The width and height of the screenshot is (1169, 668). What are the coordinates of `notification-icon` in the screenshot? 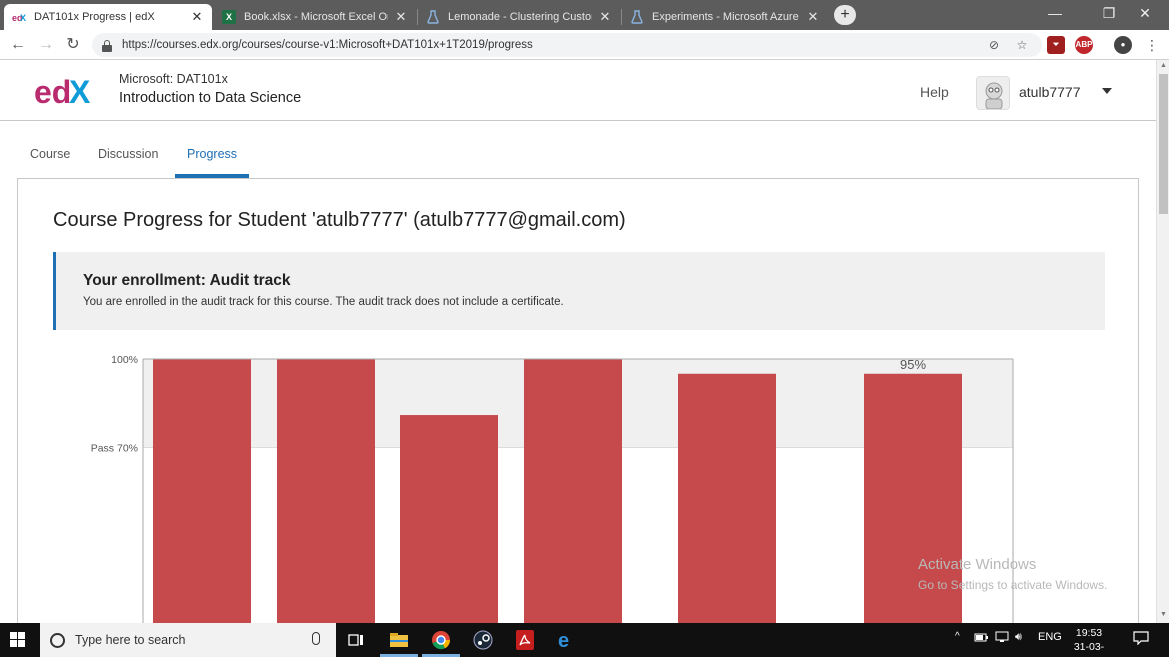 It's located at (1141, 639).